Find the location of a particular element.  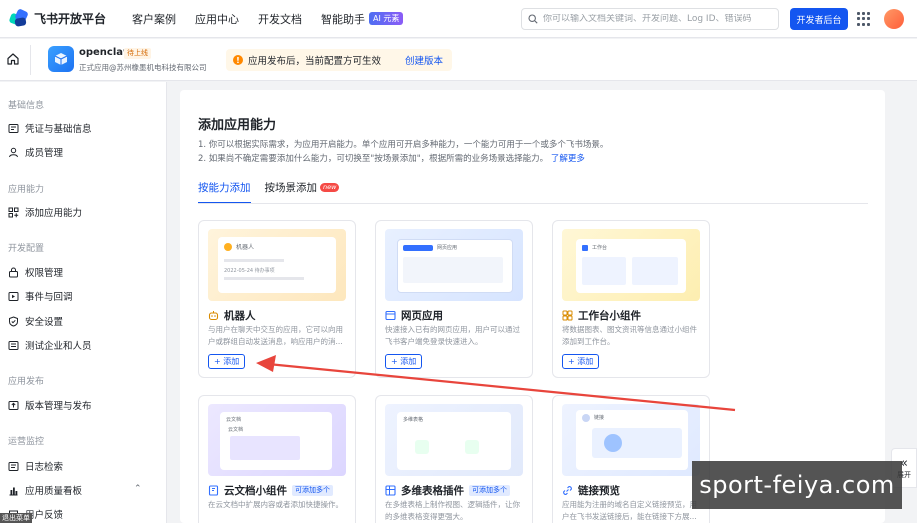

sidebar-item-label: 安全设置 is located at coordinates (44, 322).